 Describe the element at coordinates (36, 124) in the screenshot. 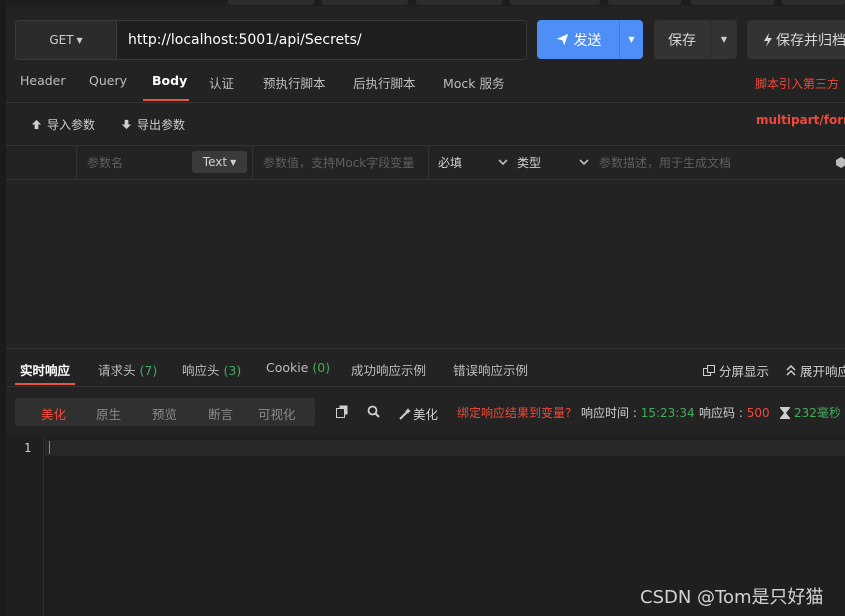

I see `arrow-up-icon` at that location.